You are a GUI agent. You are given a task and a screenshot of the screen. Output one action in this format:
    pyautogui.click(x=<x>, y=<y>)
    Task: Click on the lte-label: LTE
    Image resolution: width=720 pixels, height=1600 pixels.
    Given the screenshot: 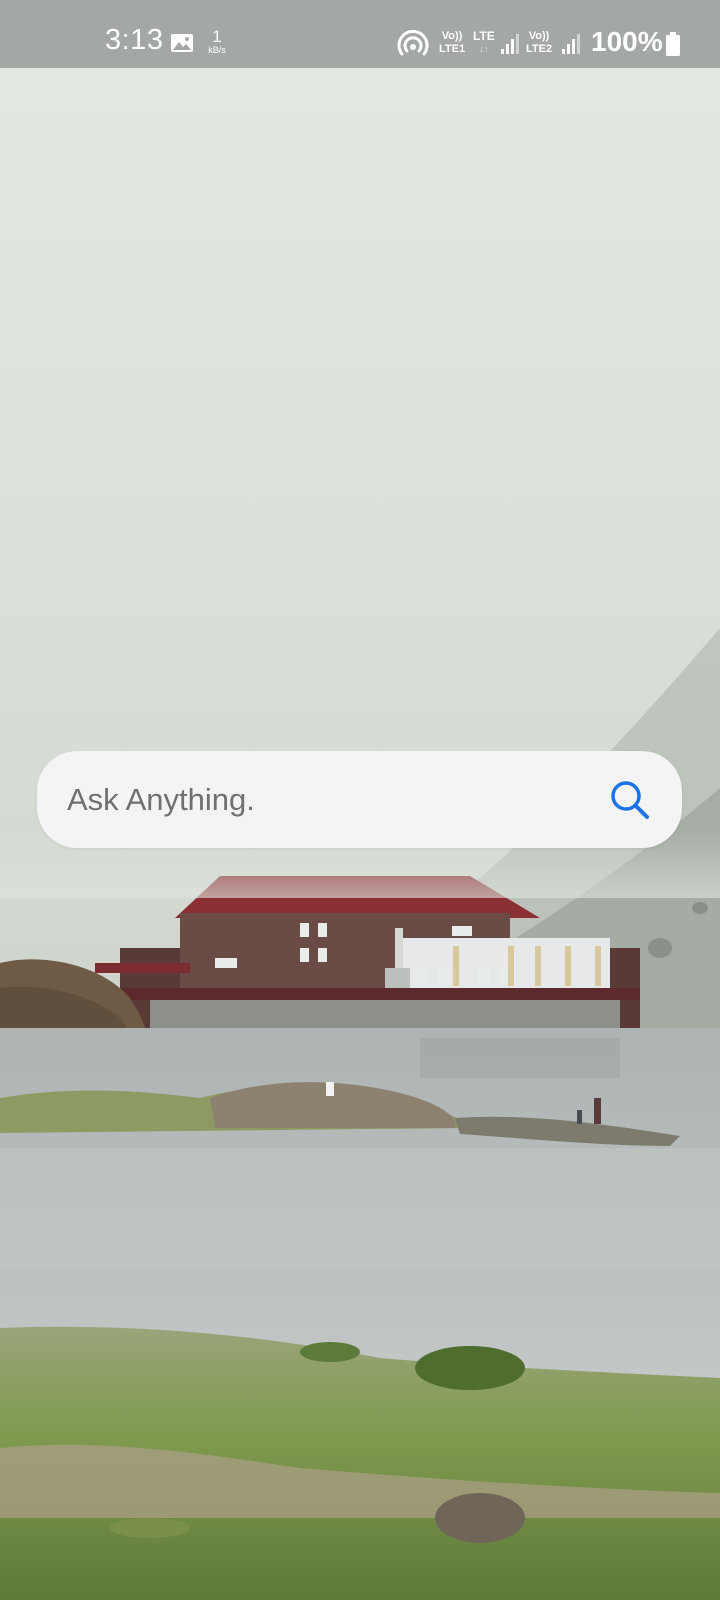 What is the action you would take?
    pyautogui.click(x=484, y=36)
    